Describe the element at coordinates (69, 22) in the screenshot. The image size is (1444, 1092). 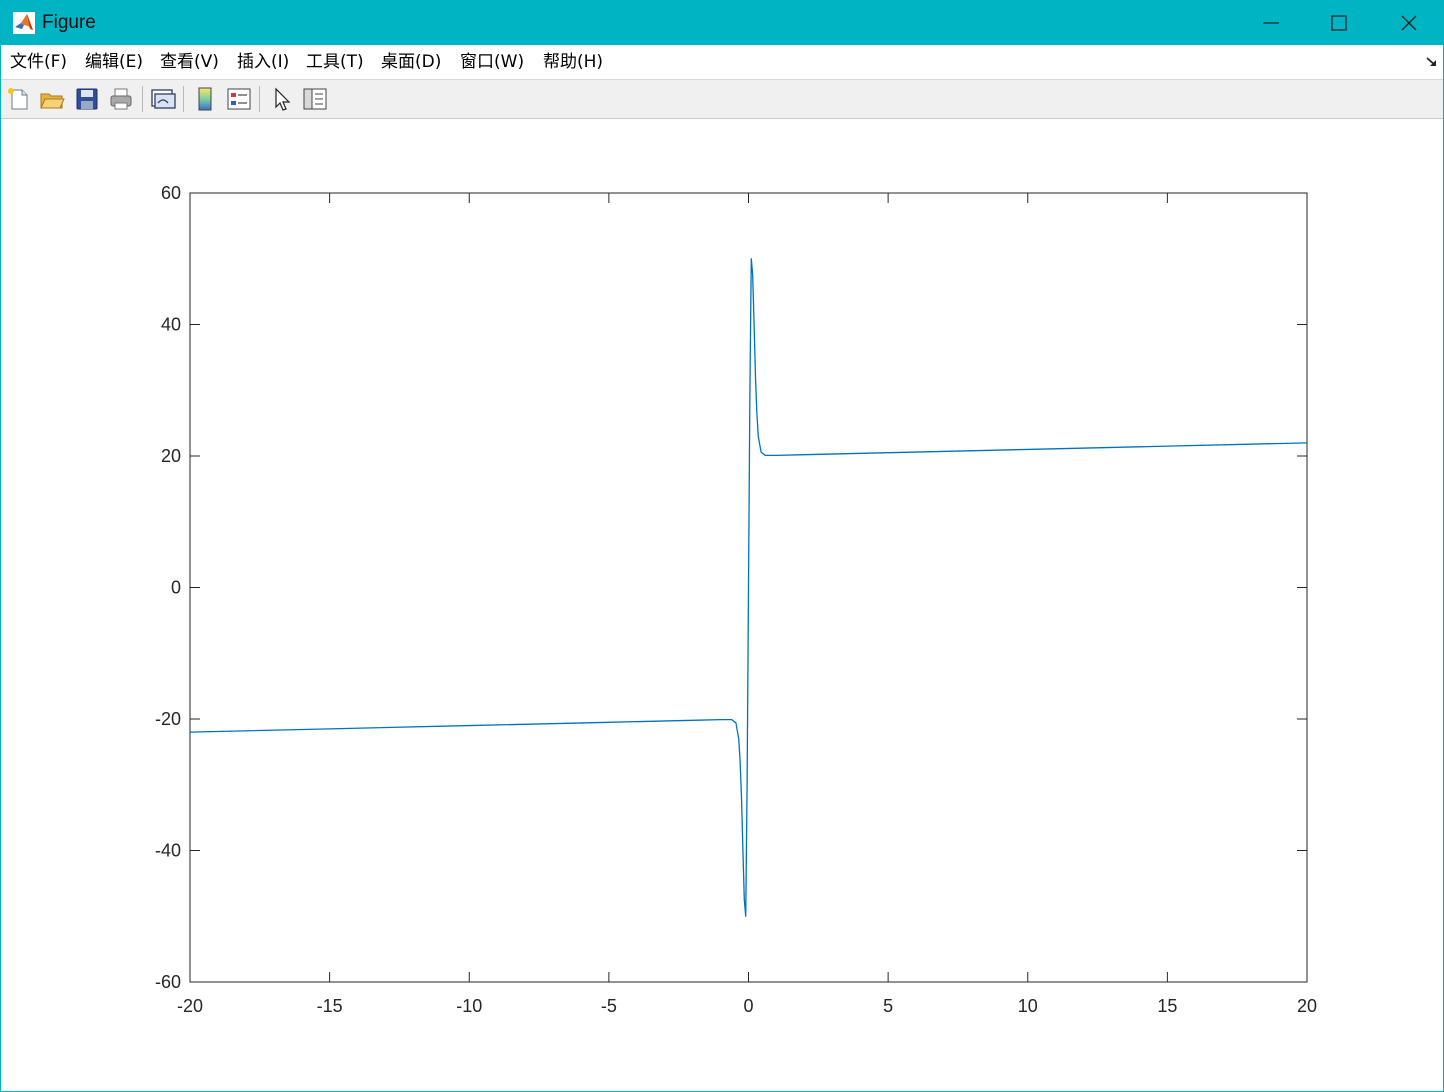
I see `window-title: Figure` at that location.